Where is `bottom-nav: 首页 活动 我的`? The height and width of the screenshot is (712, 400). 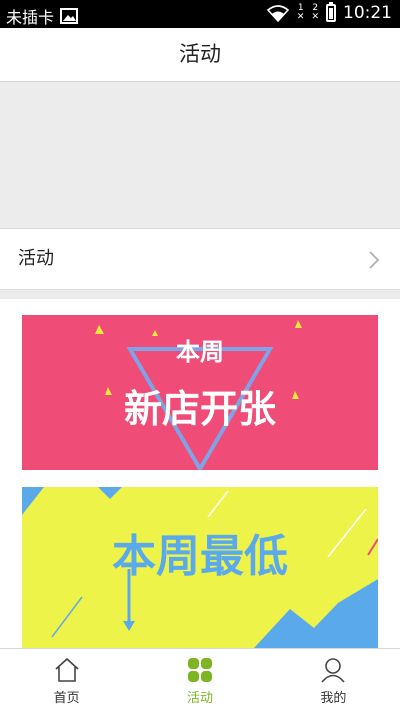
bottom-nav: 首页 活动 我的 is located at coordinates (200, 680).